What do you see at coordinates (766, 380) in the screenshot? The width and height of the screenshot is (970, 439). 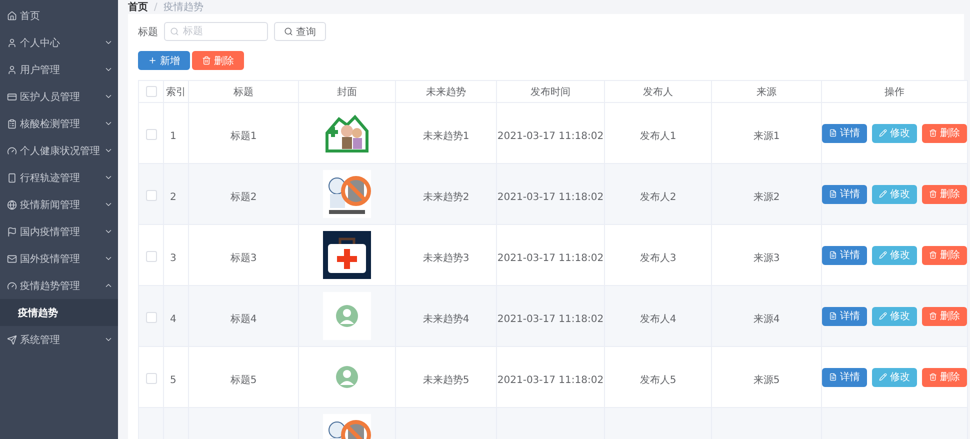 I see `table-cell: 来源5` at bounding box center [766, 380].